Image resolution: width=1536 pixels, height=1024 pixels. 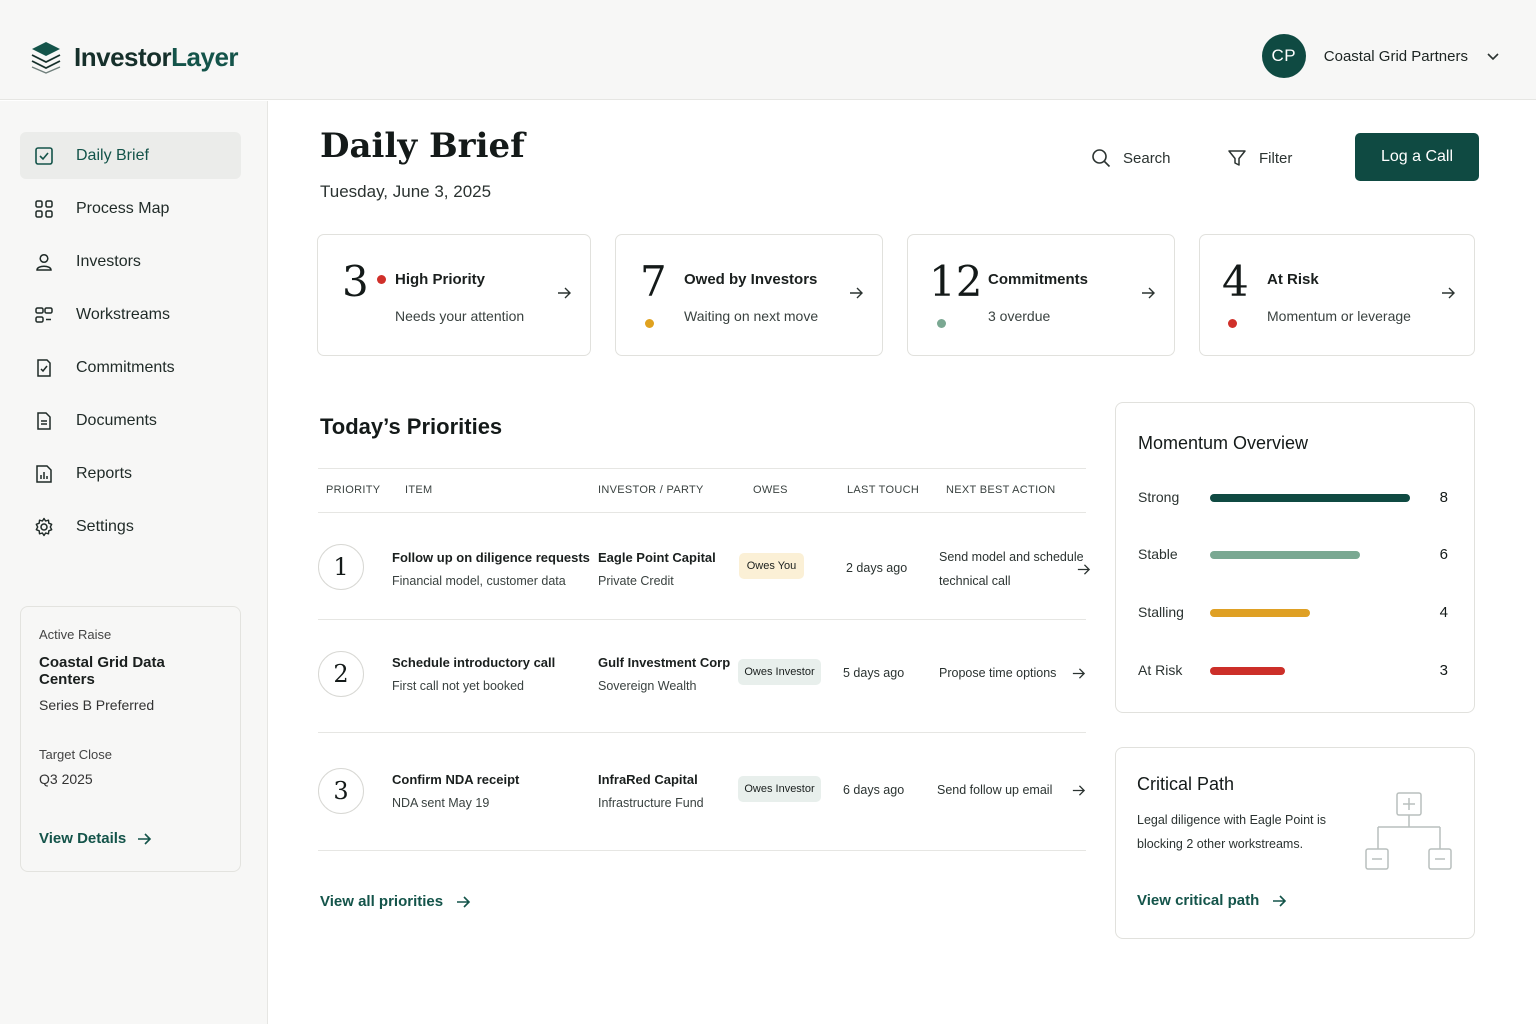 What do you see at coordinates (1220, 844) in the screenshot?
I see `description-line: blocking 2 other workstreams.` at bounding box center [1220, 844].